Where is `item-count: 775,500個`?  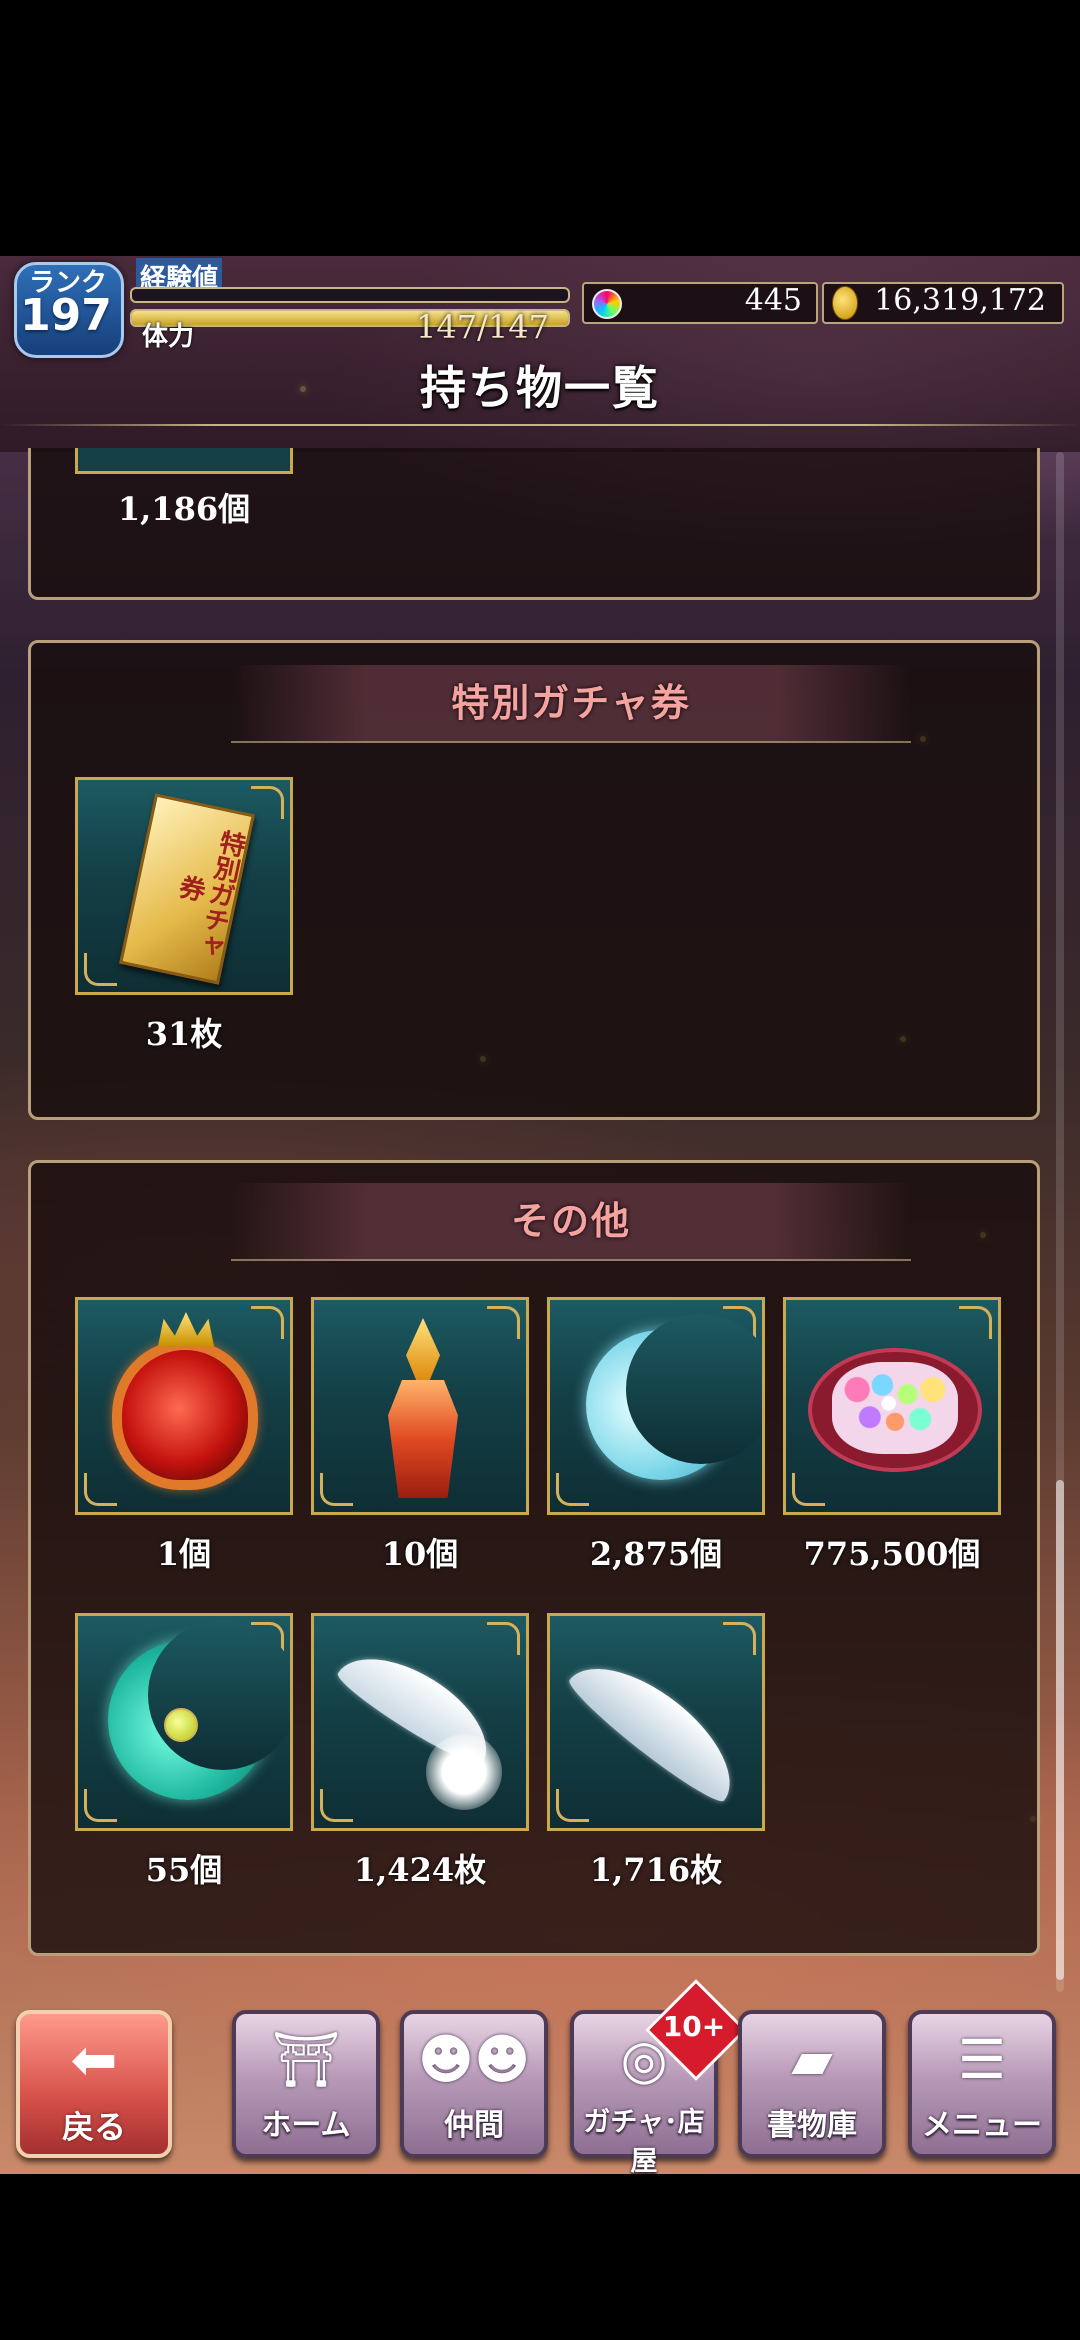
item-count: 775,500個 is located at coordinates (892, 1554).